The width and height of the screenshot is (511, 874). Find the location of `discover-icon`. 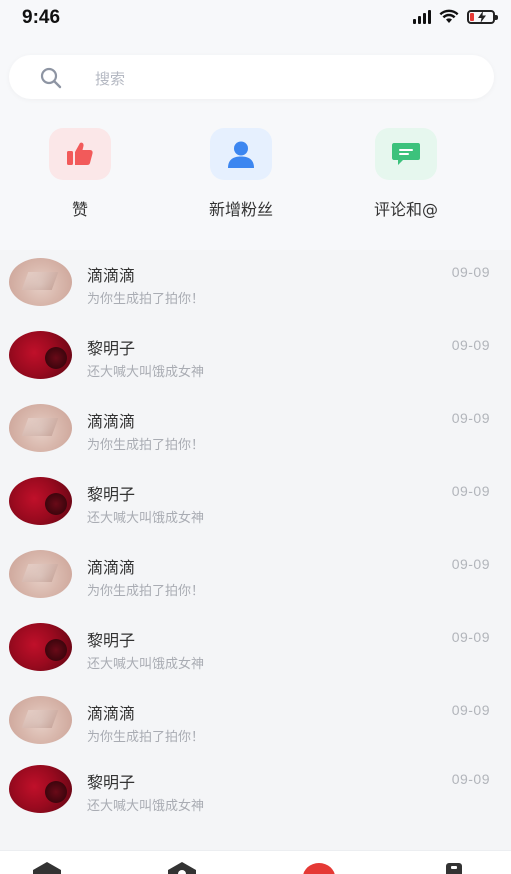

discover-icon is located at coordinates (182, 867).